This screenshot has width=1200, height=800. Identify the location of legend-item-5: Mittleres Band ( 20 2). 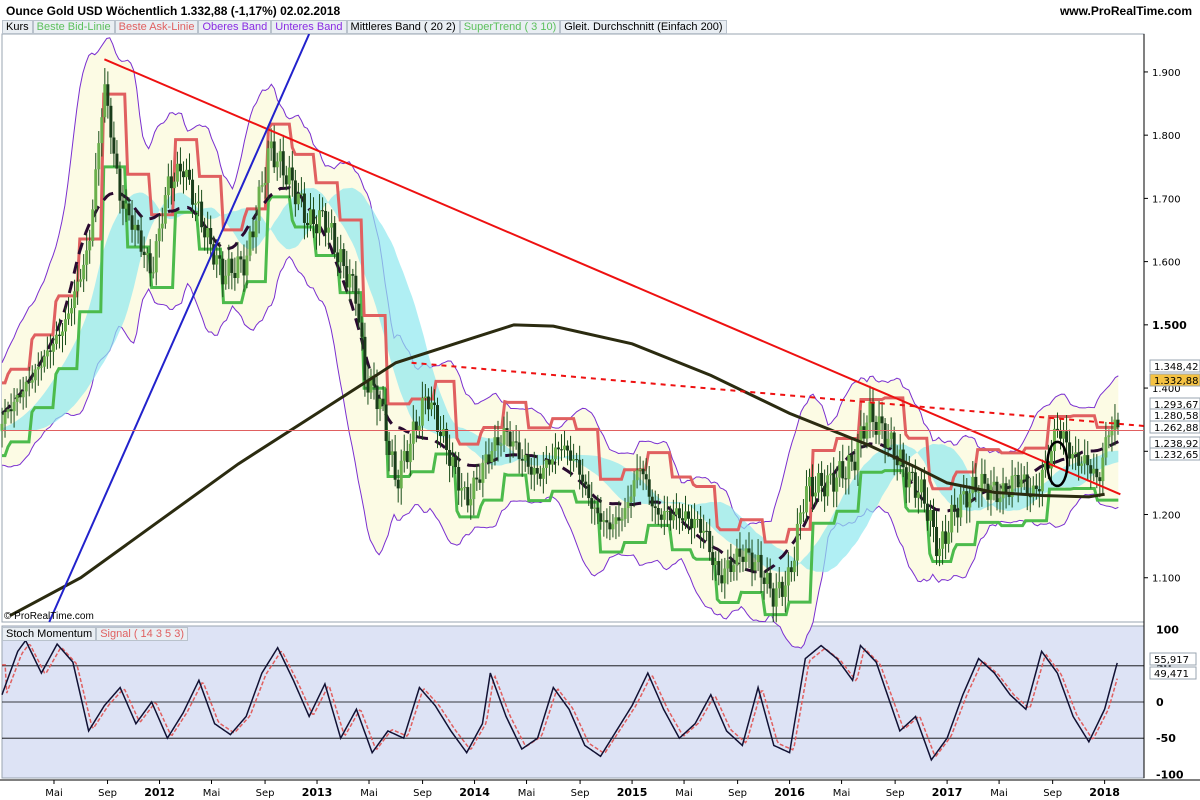
(403, 27).